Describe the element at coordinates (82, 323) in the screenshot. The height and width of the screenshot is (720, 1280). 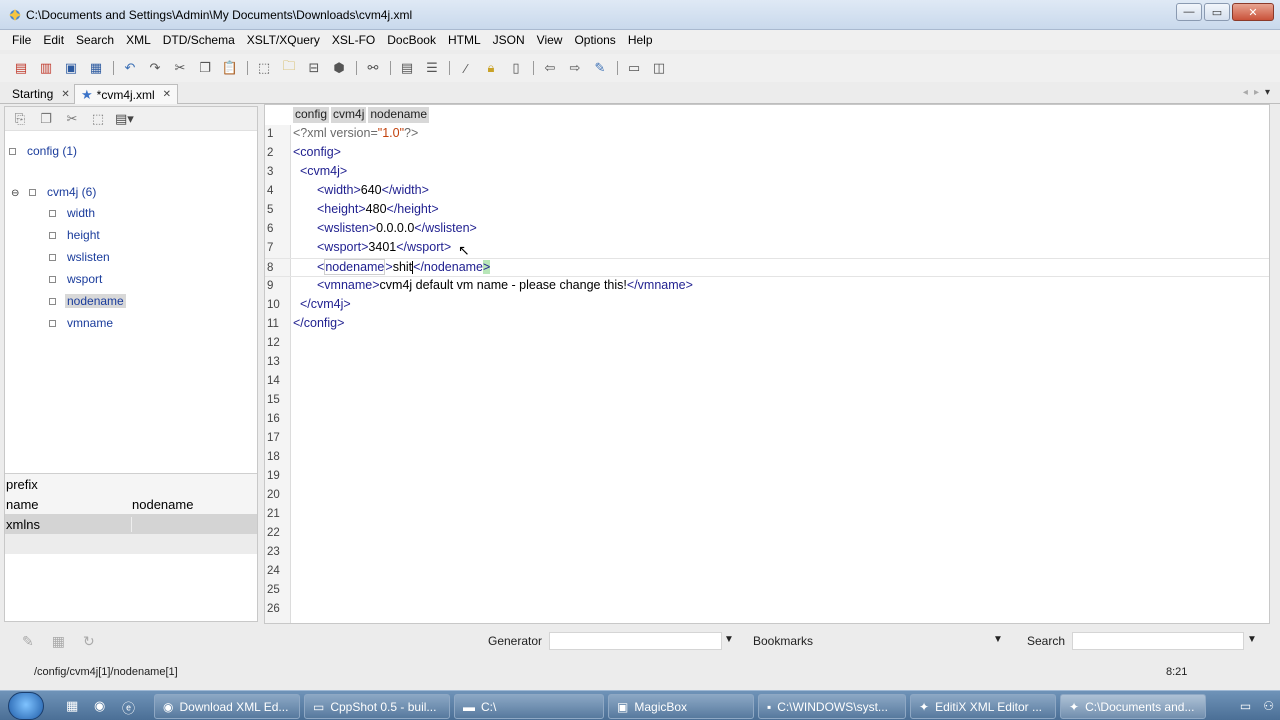
I see `tree-node-vmname: vmname` at that location.